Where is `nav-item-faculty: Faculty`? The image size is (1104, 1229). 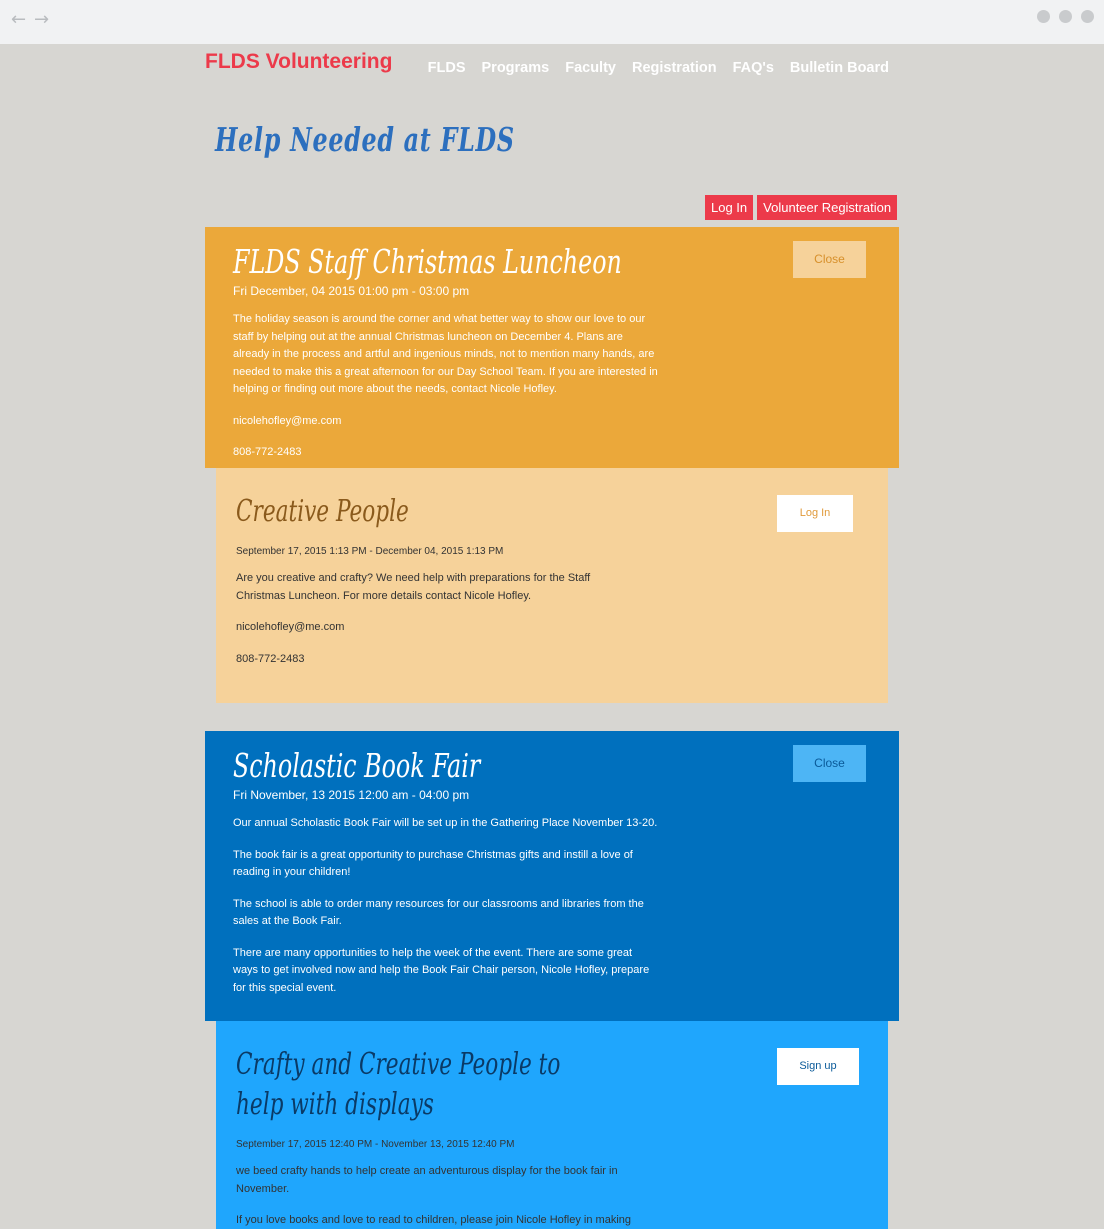
nav-item-faculty: Faculty is located at coordinates (590, 68).